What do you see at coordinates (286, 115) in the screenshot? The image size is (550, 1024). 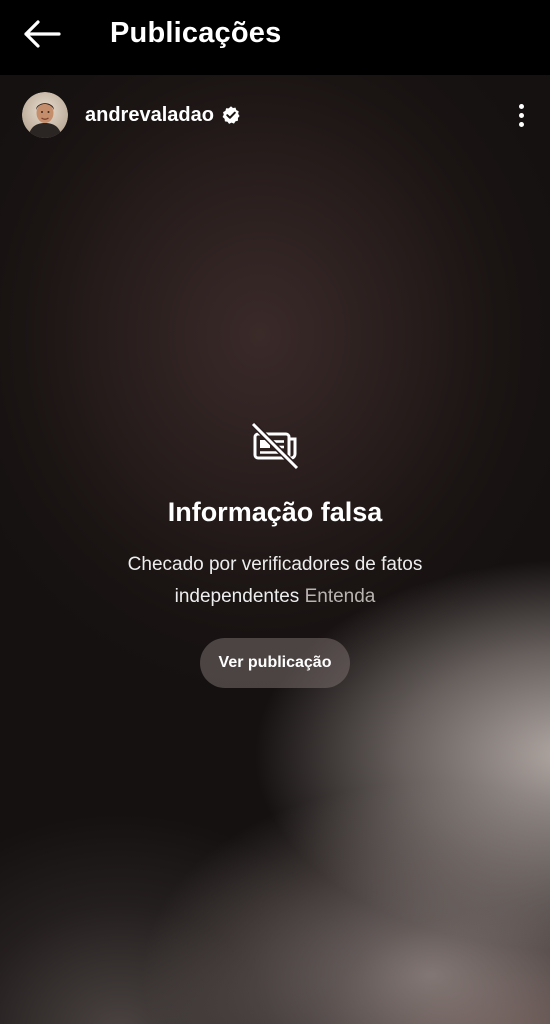 I see `post-header: andrevaladao` at bounding box center [286, 115].